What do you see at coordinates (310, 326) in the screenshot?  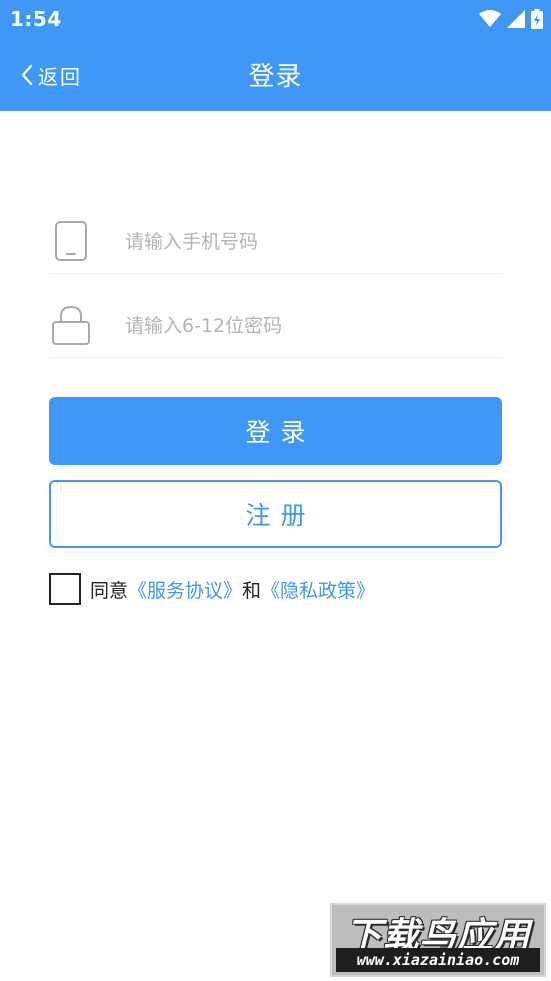 I see `password-input` at bounding box center [310, 326].